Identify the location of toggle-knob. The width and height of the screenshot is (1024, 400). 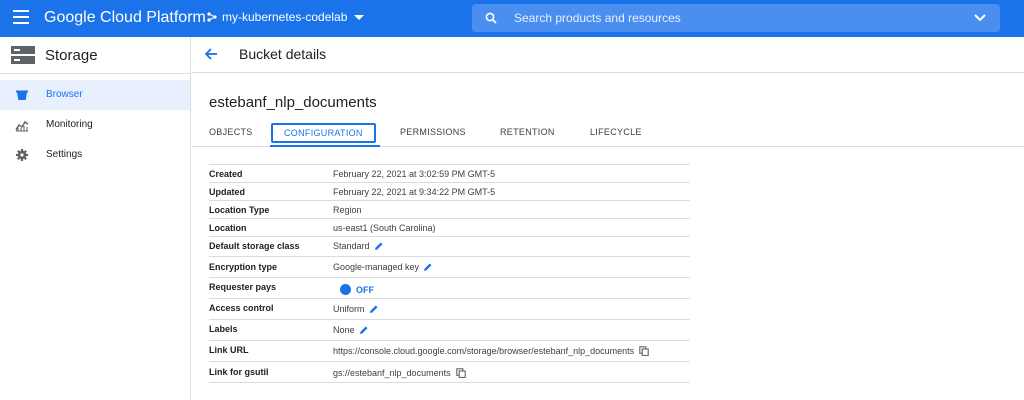
(345, 289).